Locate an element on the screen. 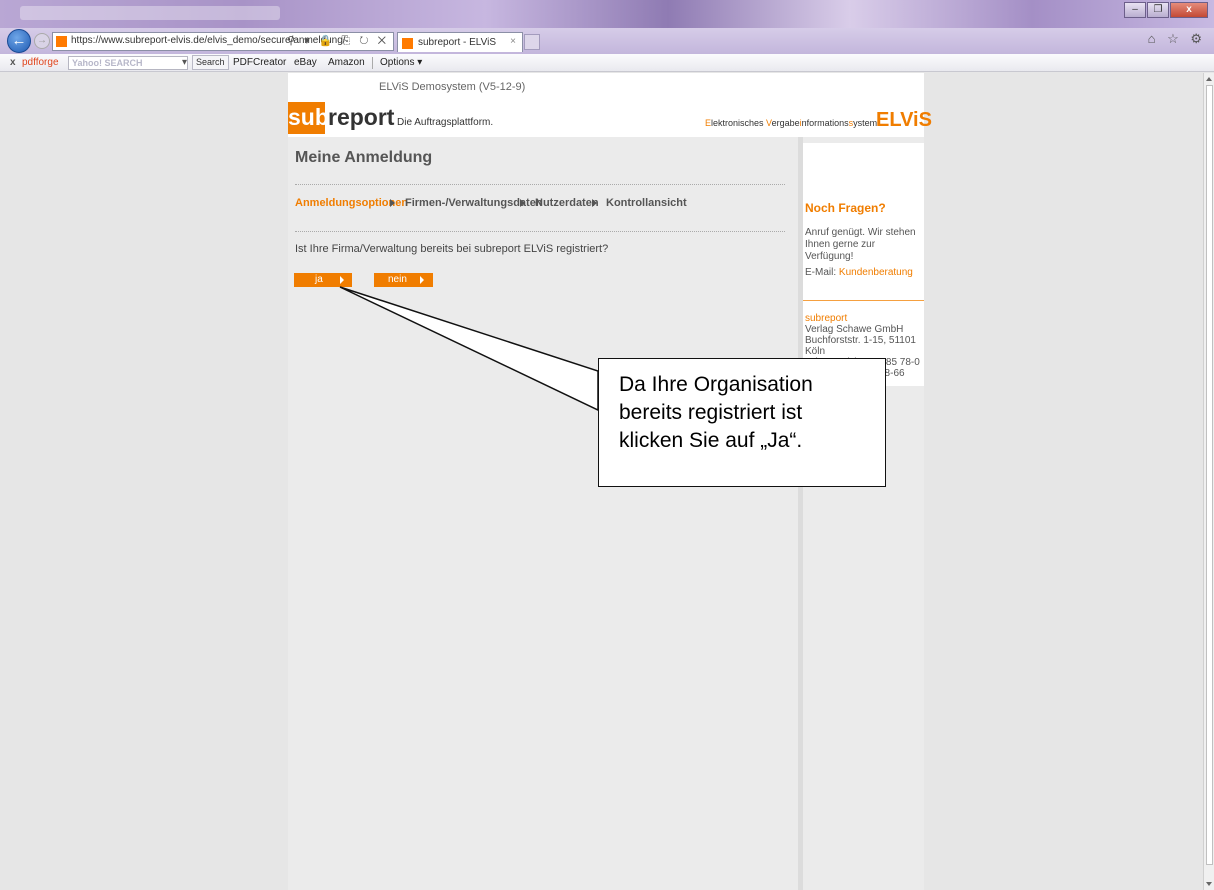 This screenshot has height=890, width=1214. scroll-thumb is located at coordinates (1209, 475).